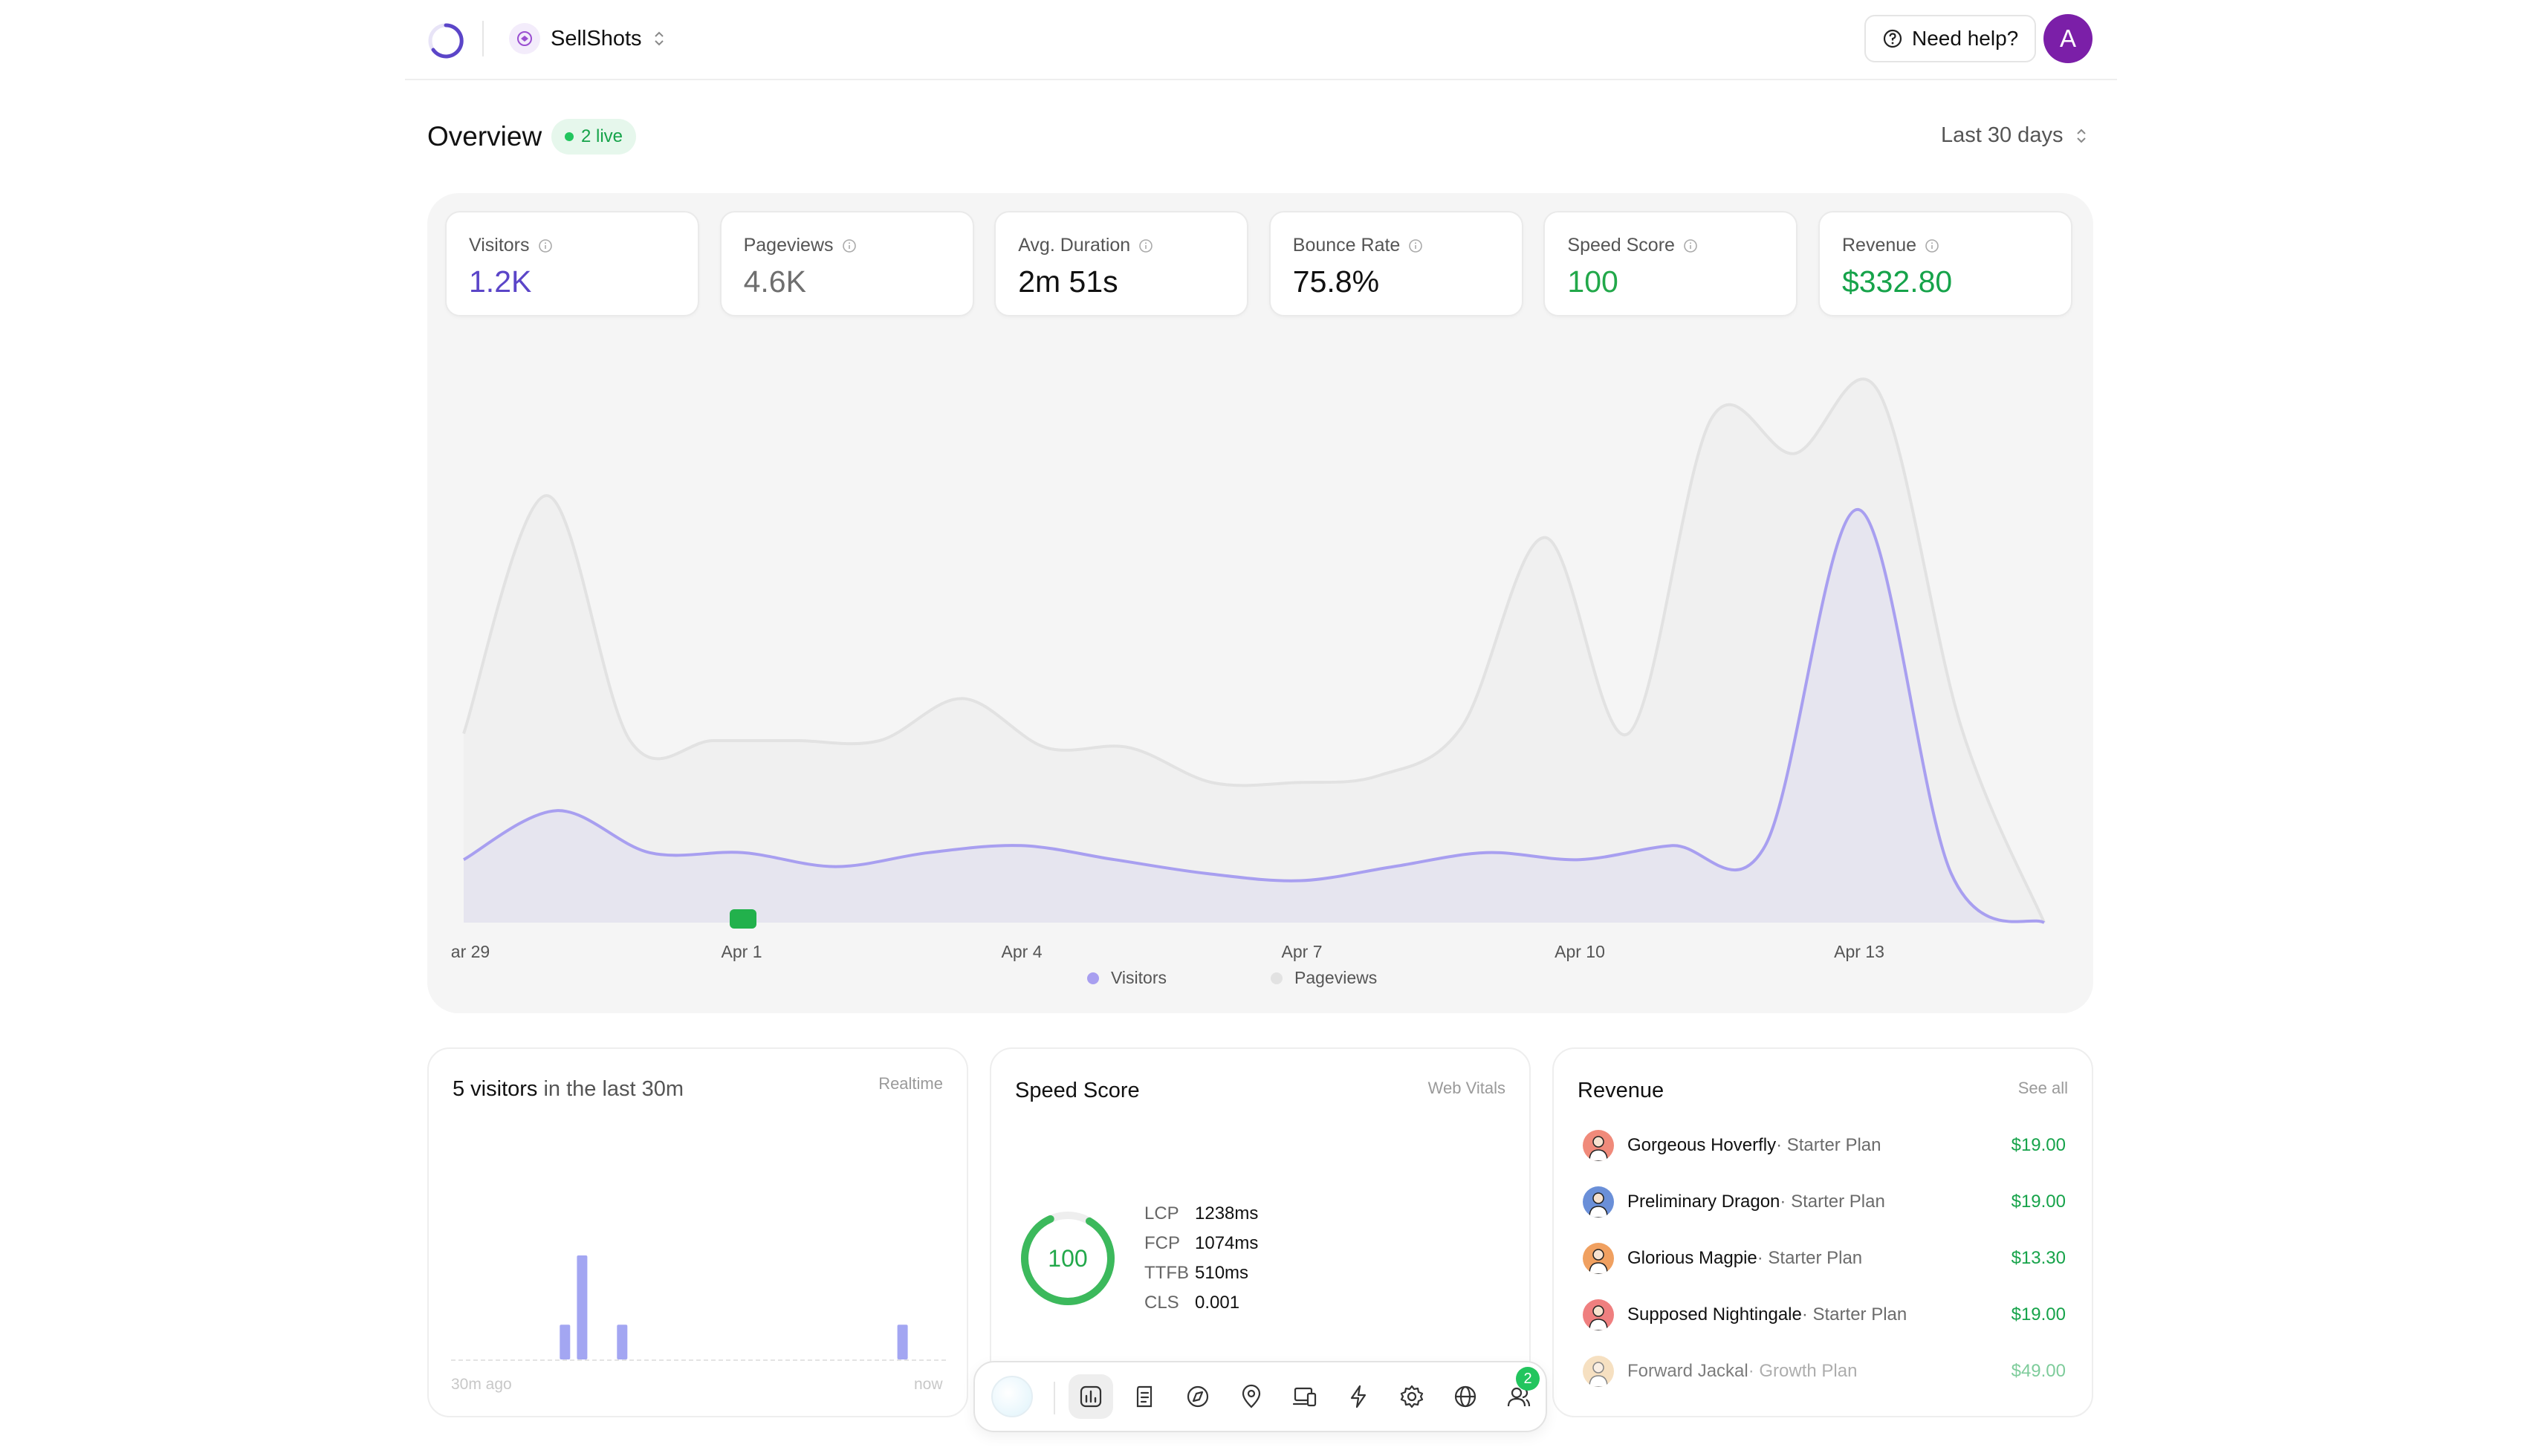  Describe the element at coordinates (1528, 1379) in the screenshot. I see `users-notification-badge: 2` at that location.